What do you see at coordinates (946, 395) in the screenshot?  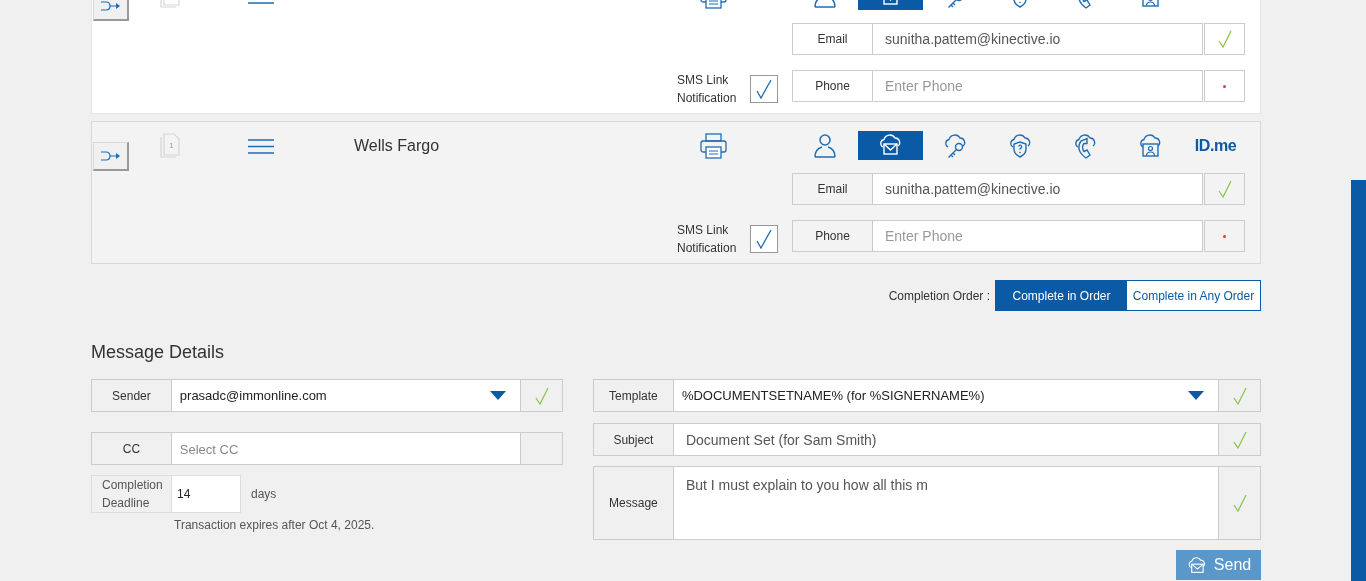 I see `template-dropdown: %DOCUMENTSETNAME% (for %SIGNERNAME%)` at bounding box center [946, 395].